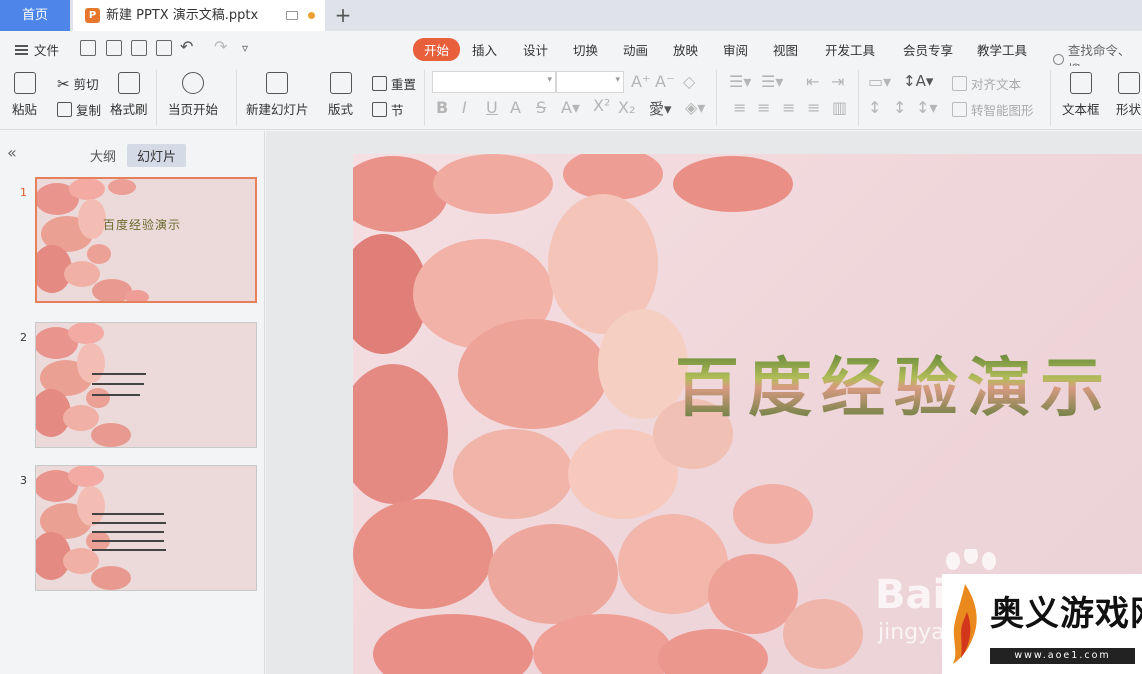 Image resolution: width=1142 pixels, height=674 pixels. What do you see at coordinates (186, 46) in the screenshot?
I see `undo-icon: ↶` at bounding box center [186, 46].